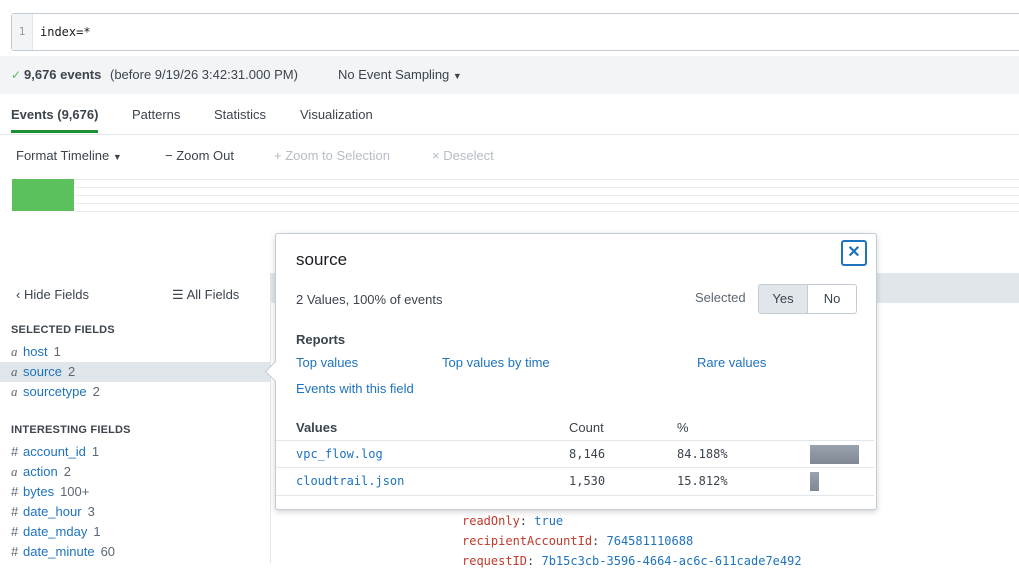 Image resolution: width=1019 pixels, height=568 pixels. I want to click on field-name: host, so click(35, 351).